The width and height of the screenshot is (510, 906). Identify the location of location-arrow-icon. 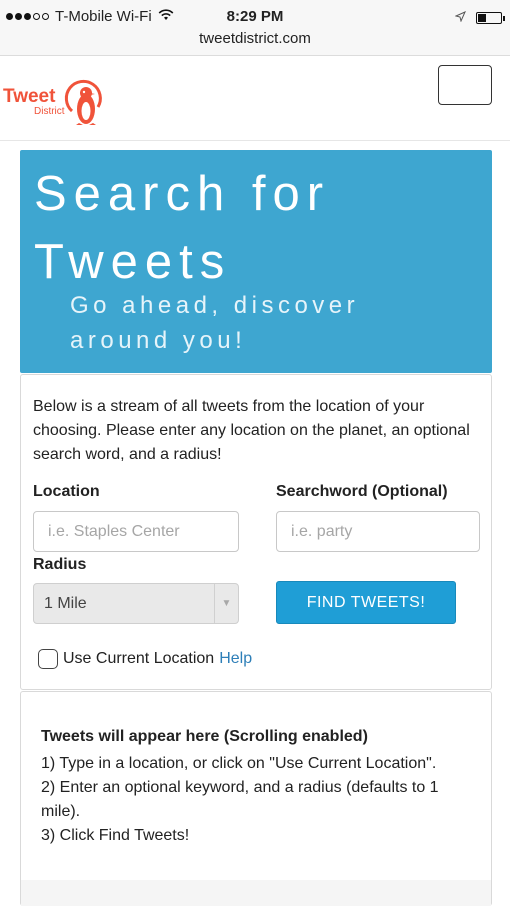
(460, 17).